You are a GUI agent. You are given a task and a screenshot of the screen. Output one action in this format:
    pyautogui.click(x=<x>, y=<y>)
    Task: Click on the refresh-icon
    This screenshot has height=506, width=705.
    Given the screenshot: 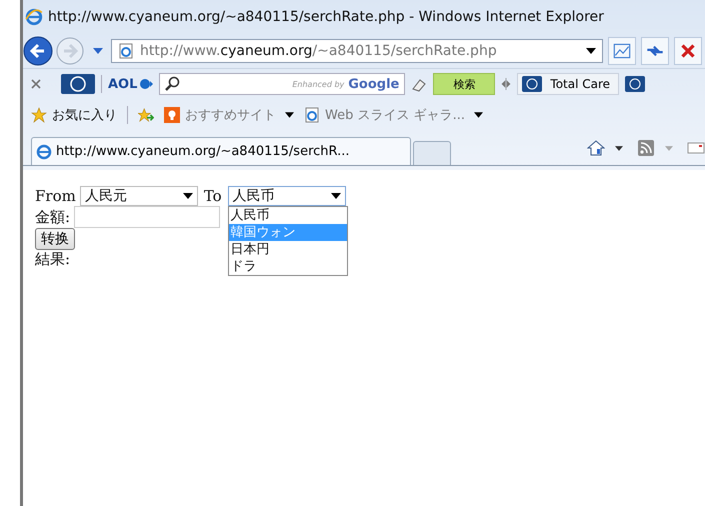 What is the action you would take?
    pyautogui.click(x=655, y=51)
    